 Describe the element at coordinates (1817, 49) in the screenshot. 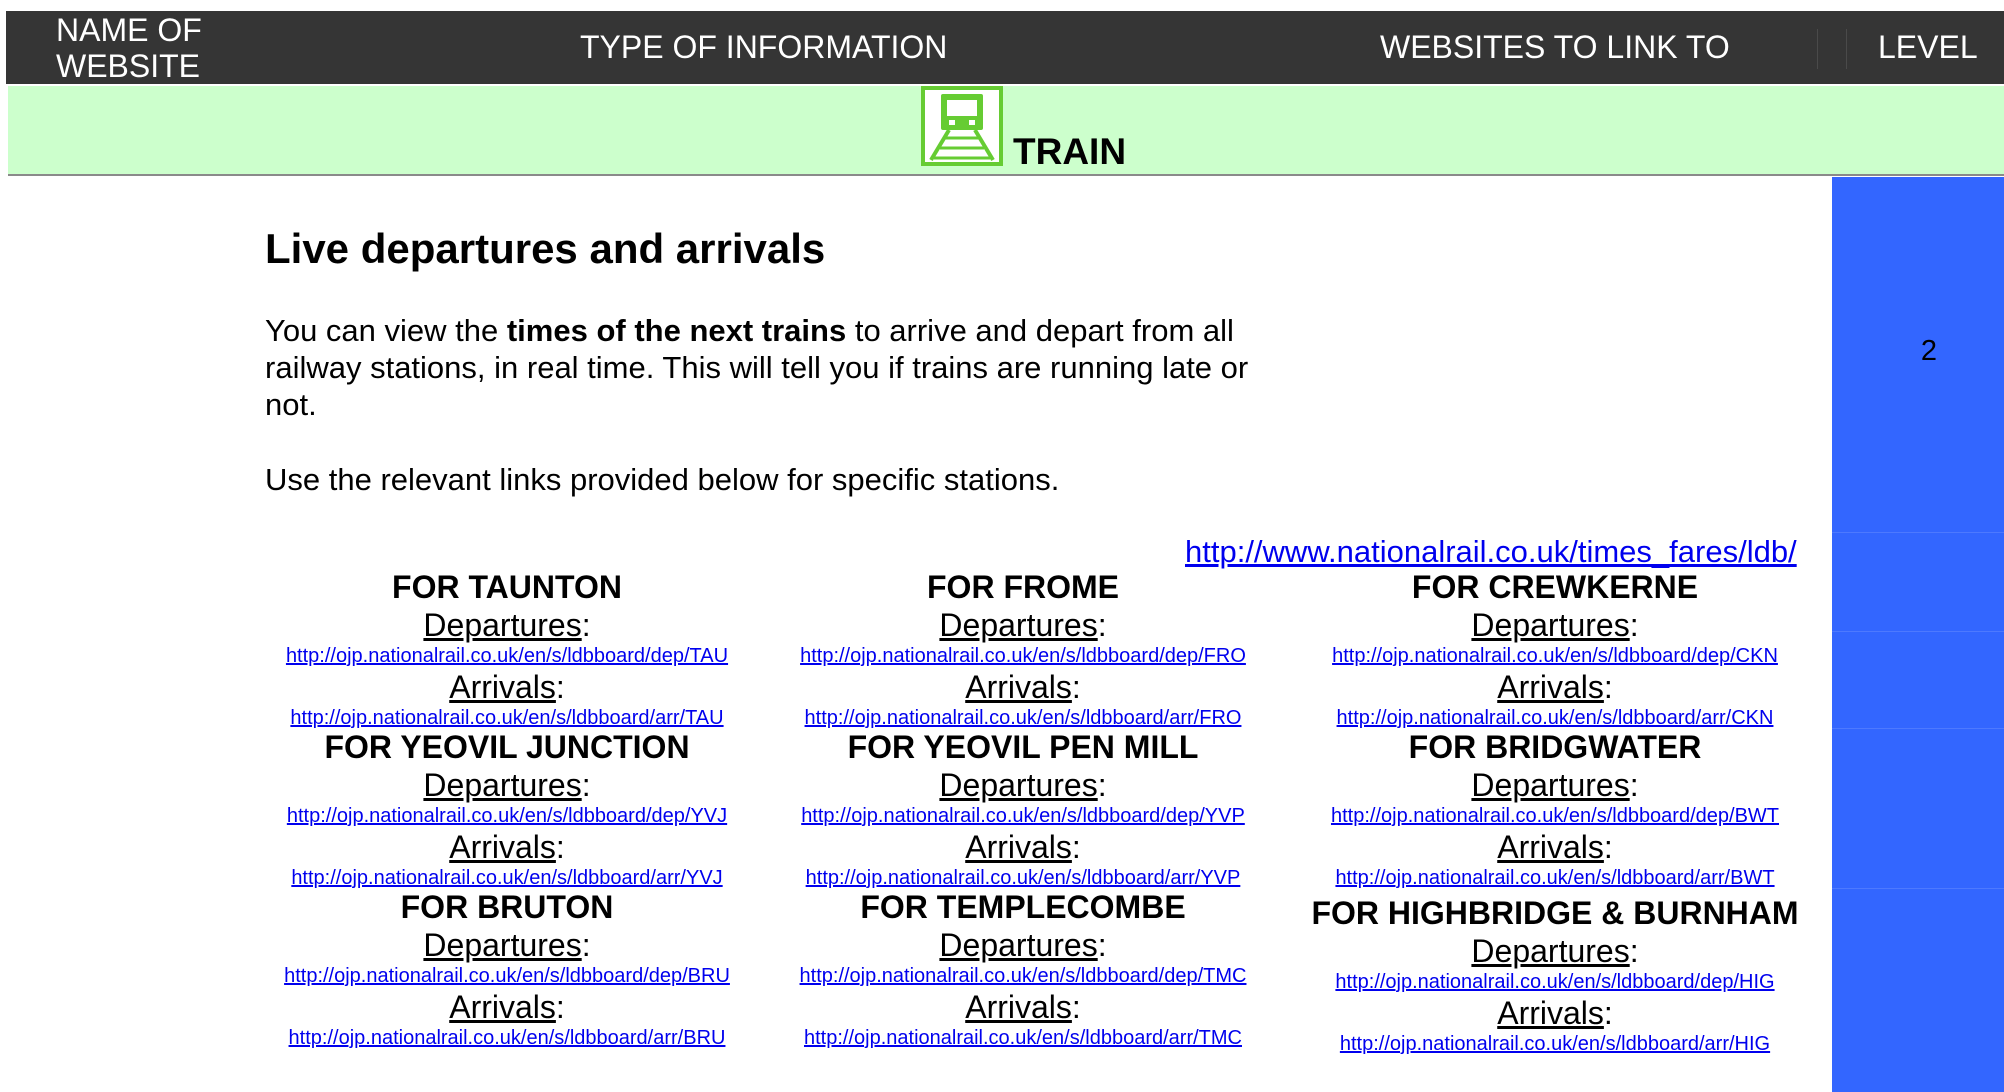

I see `header-divider` at that location.